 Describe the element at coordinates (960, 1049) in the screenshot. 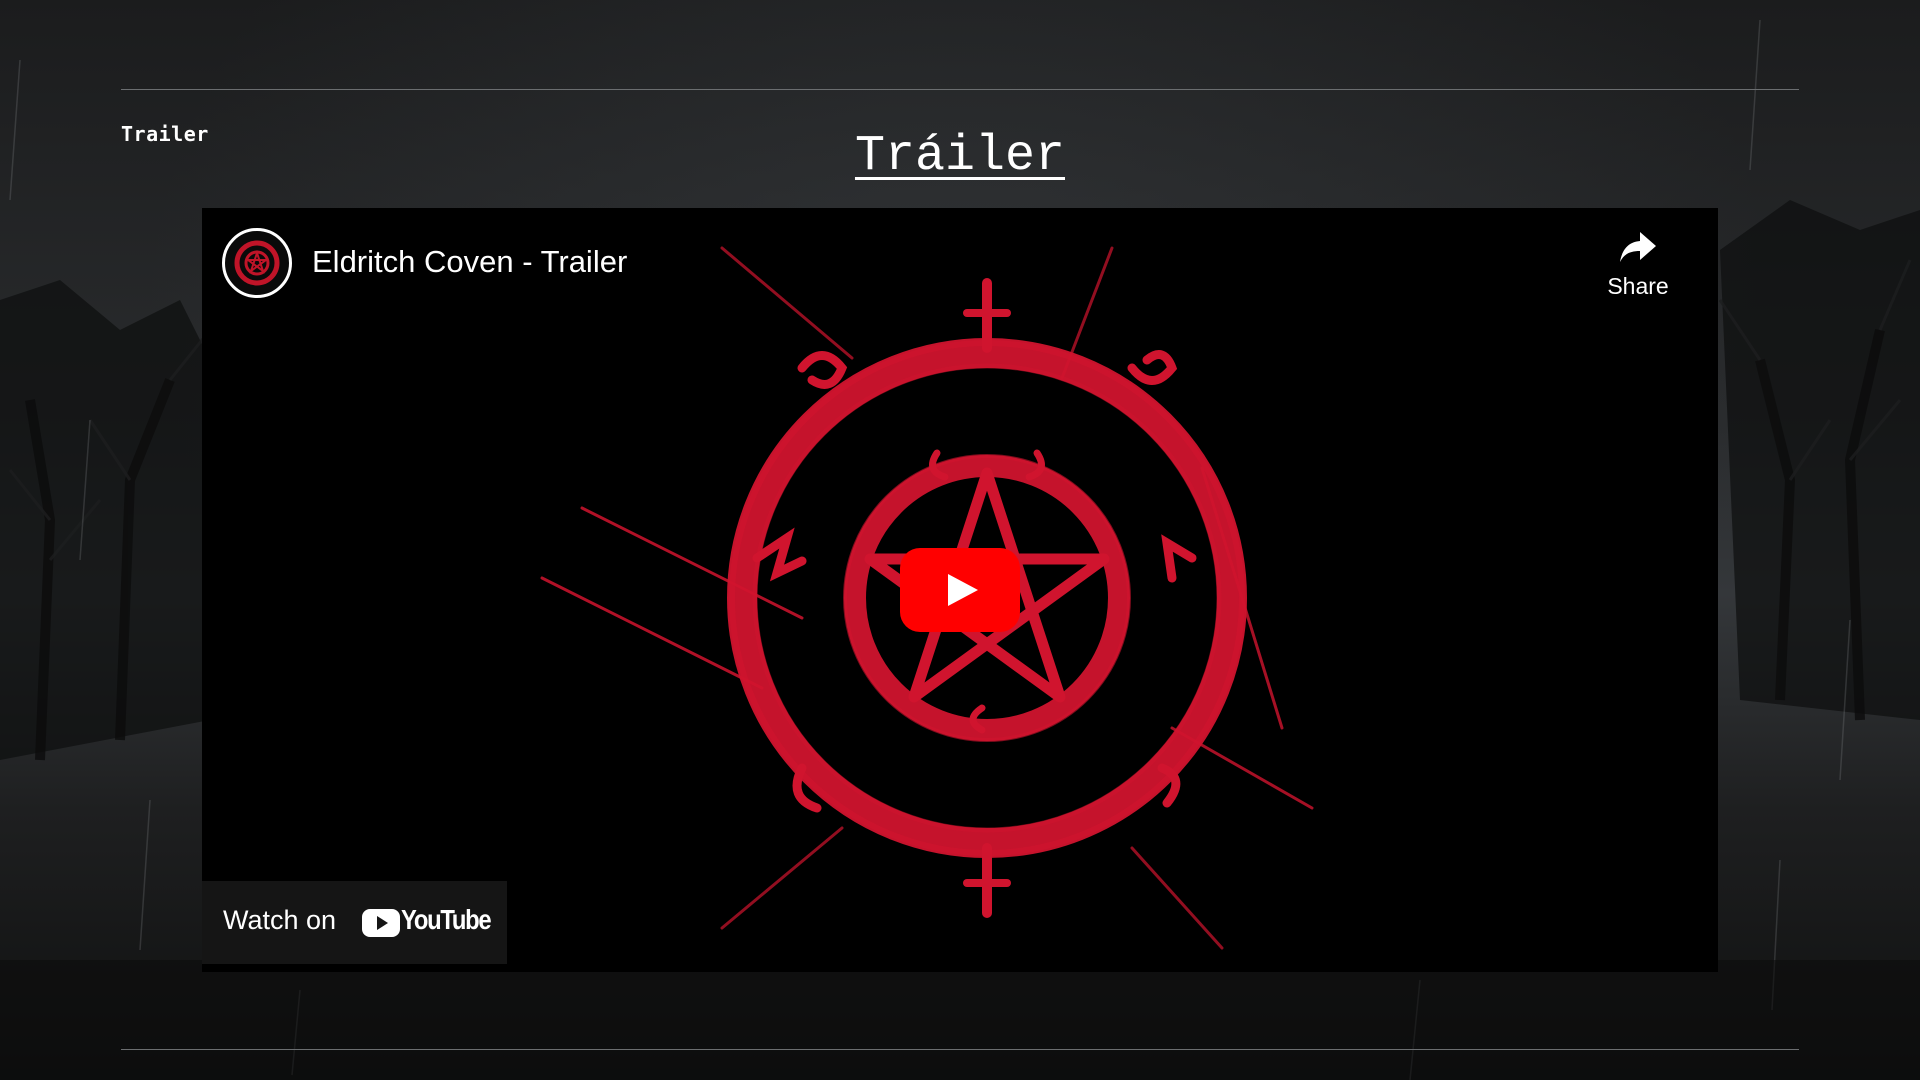

I see `bottom-divider` at that location.